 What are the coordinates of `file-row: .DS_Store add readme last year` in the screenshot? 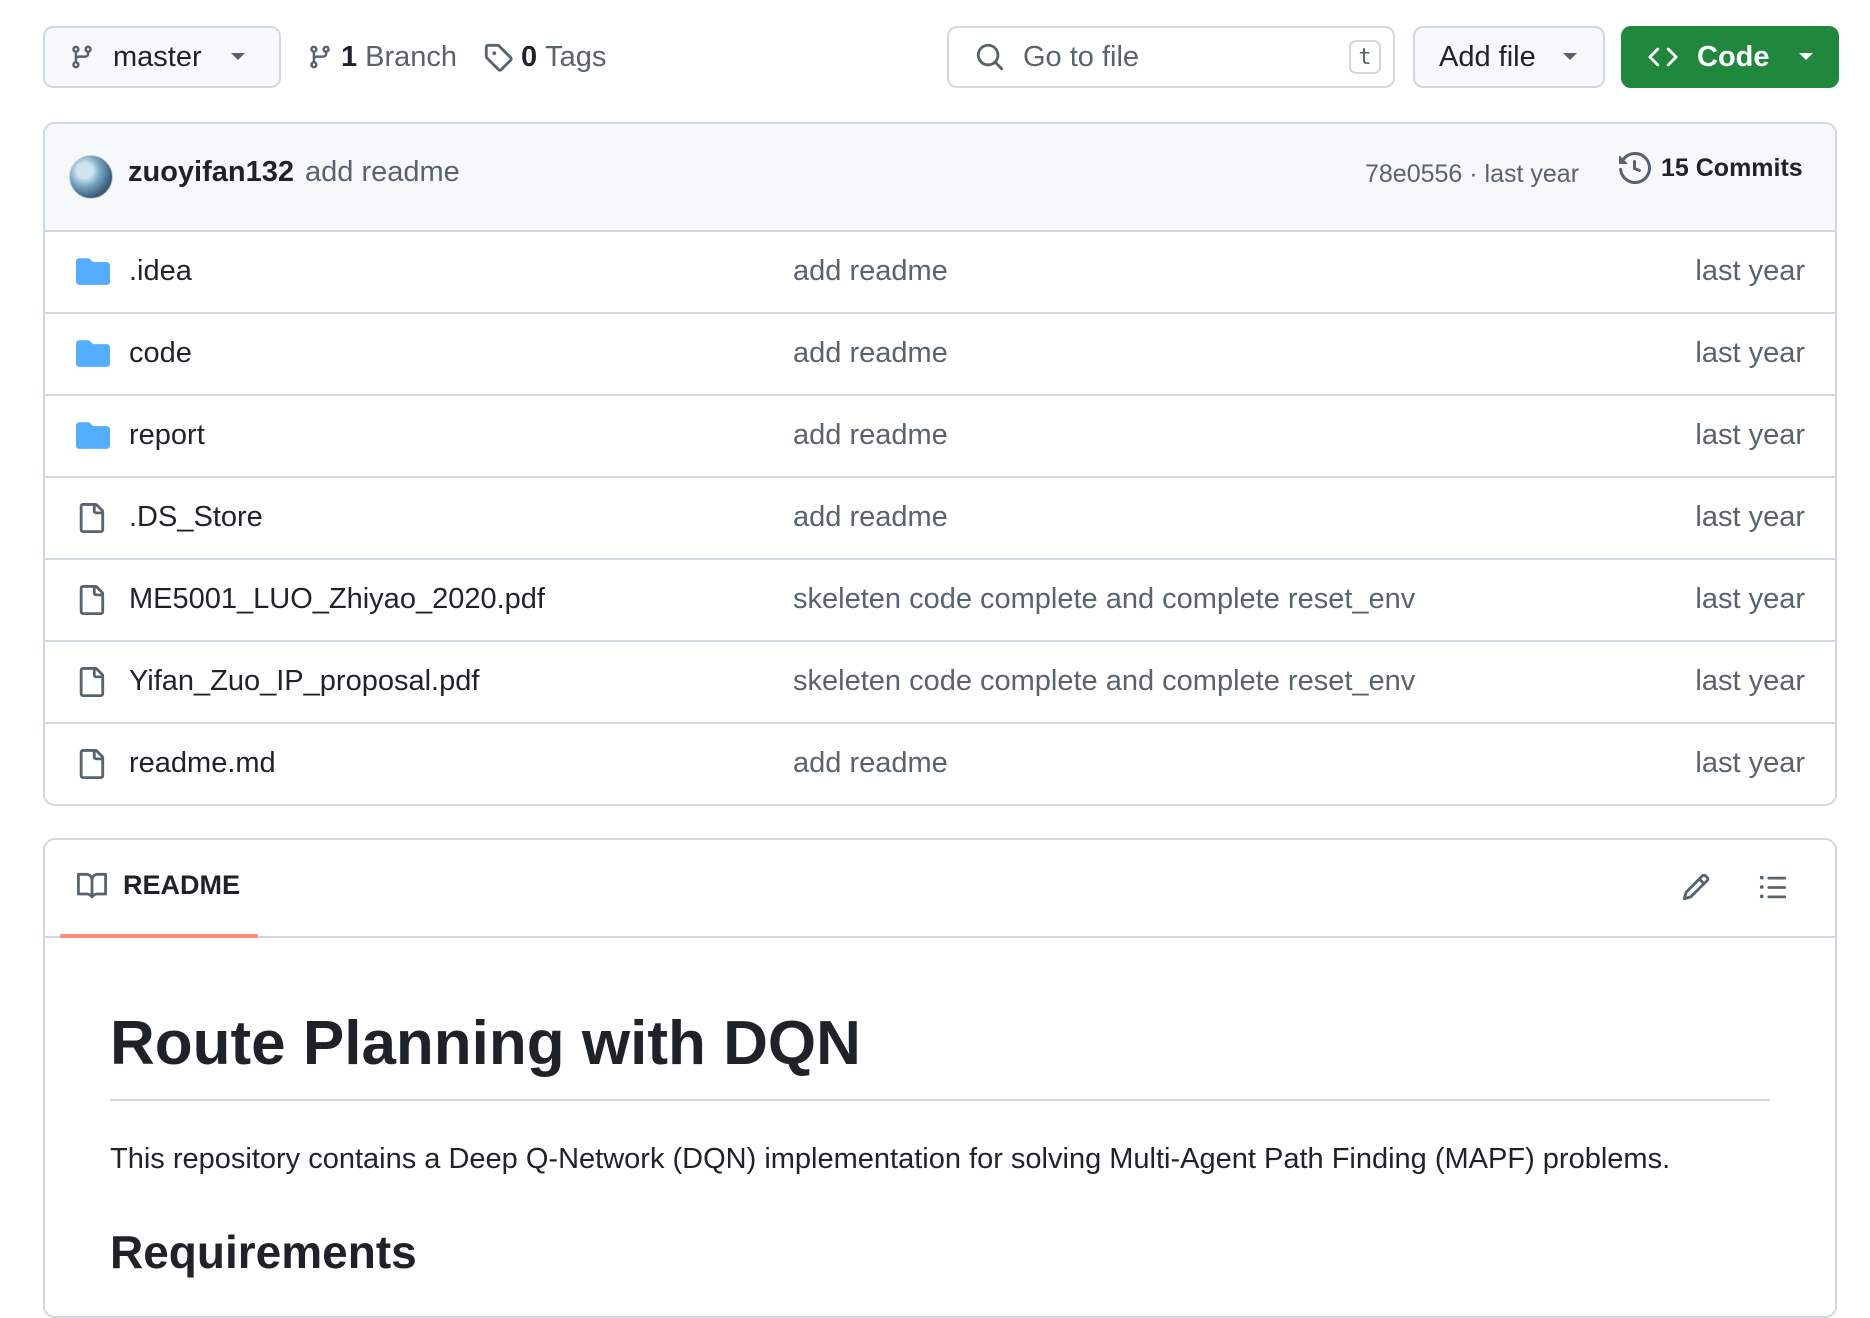 It's located at (940, 519).